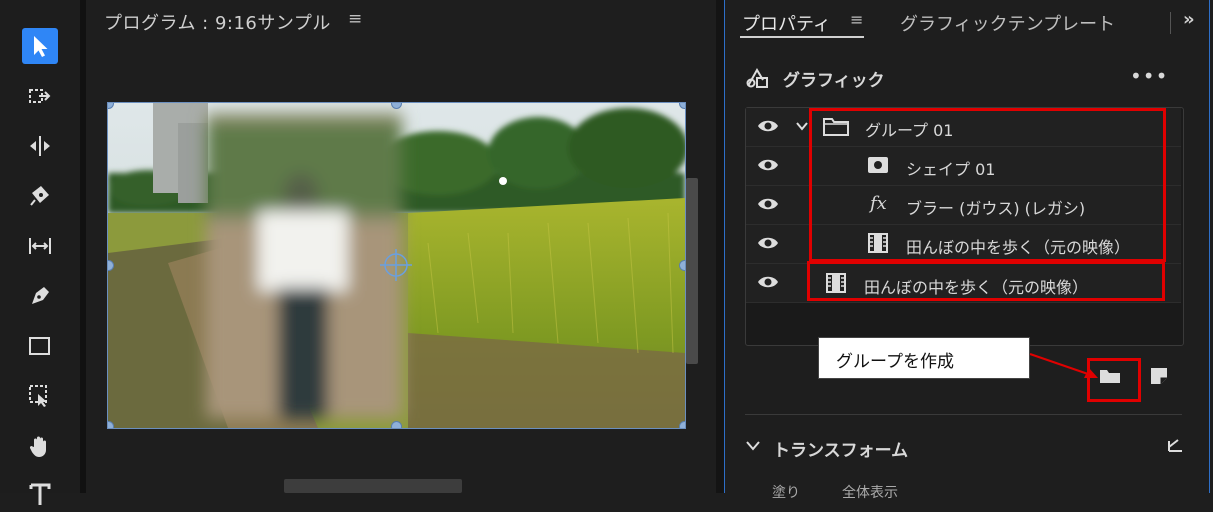 This screenshot has width=1213, height=512. What do you see at coordinates (987, 185) in the screenshot?
I see `annotation-highlight-group` at bounding box center [987, 185].